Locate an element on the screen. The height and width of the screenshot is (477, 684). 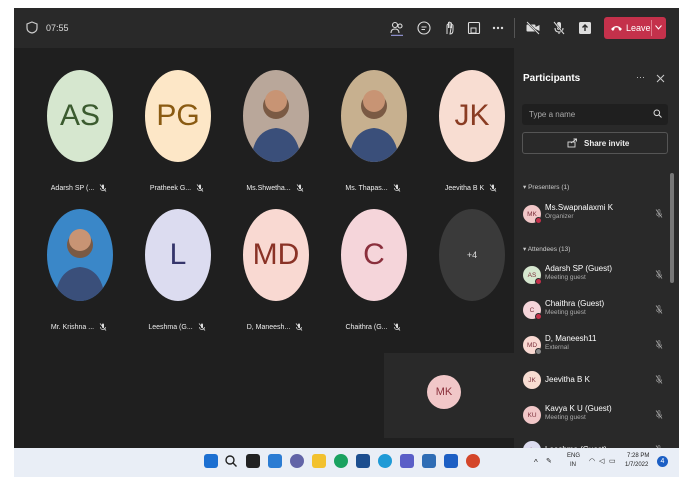
participant-row: JK Jeevitha B K is located at coordinates (593, 382).